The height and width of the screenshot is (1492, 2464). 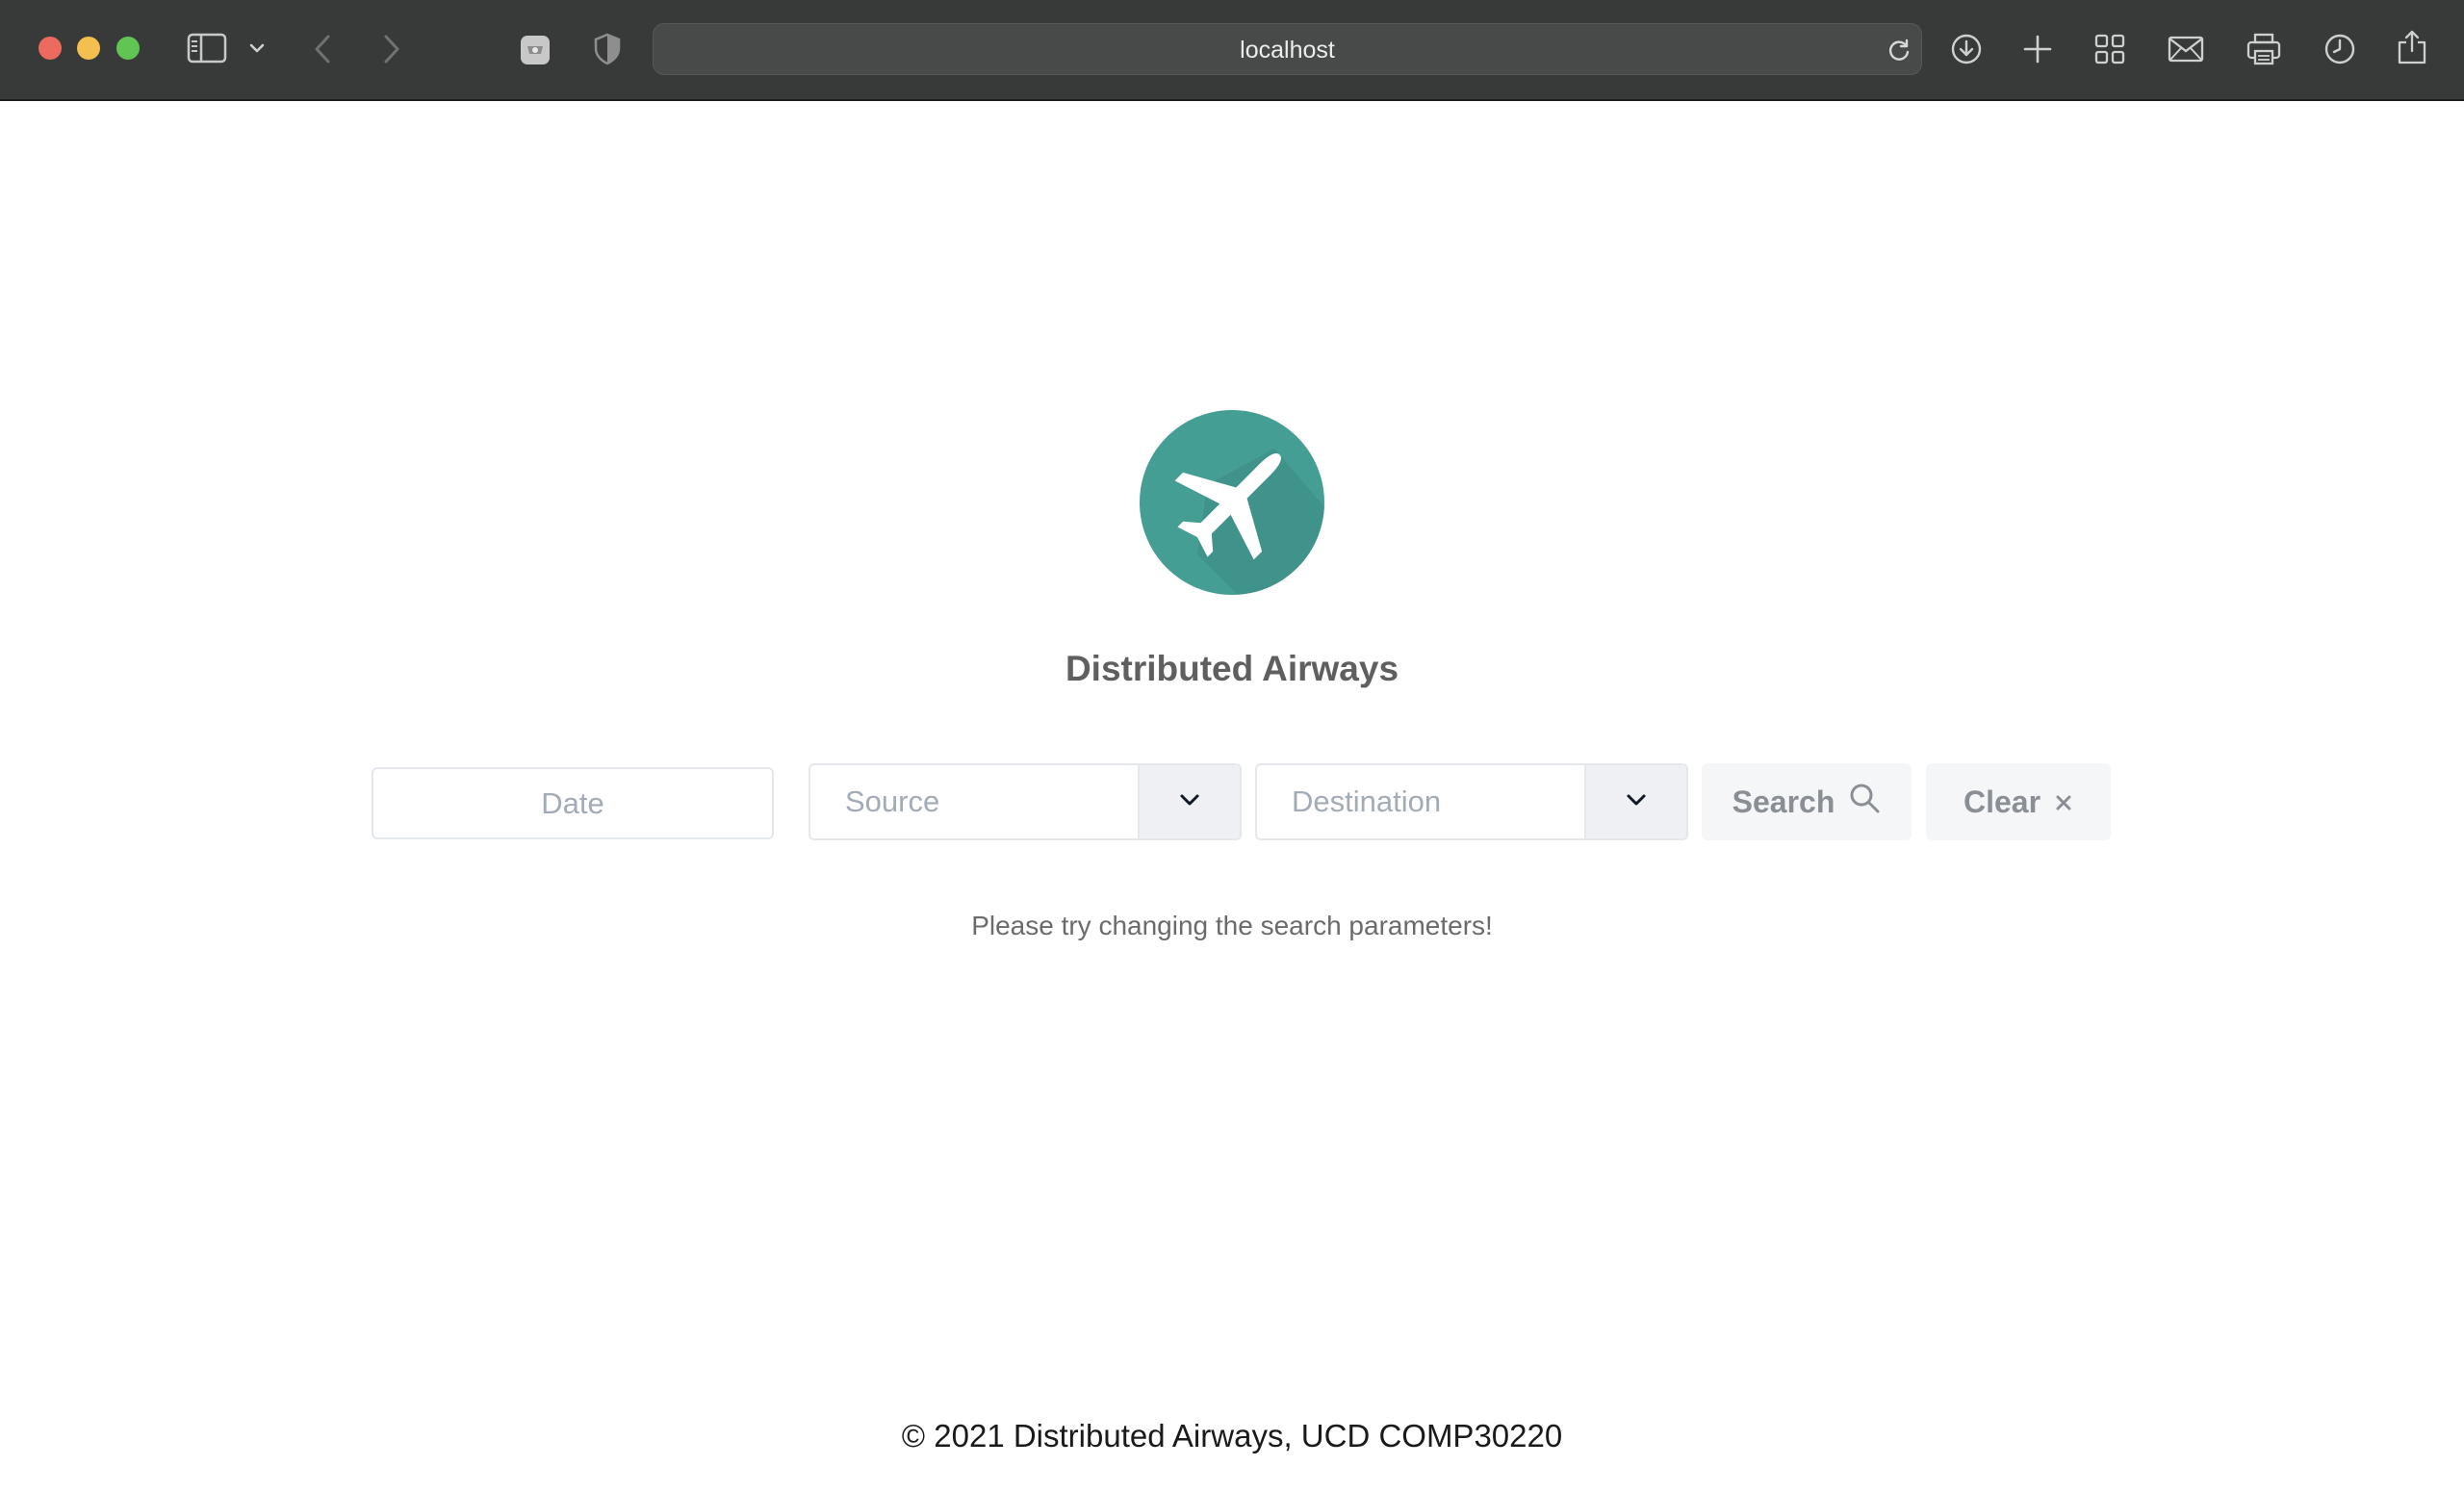 I want to click on forward-icon, so click(x=390, y=49).